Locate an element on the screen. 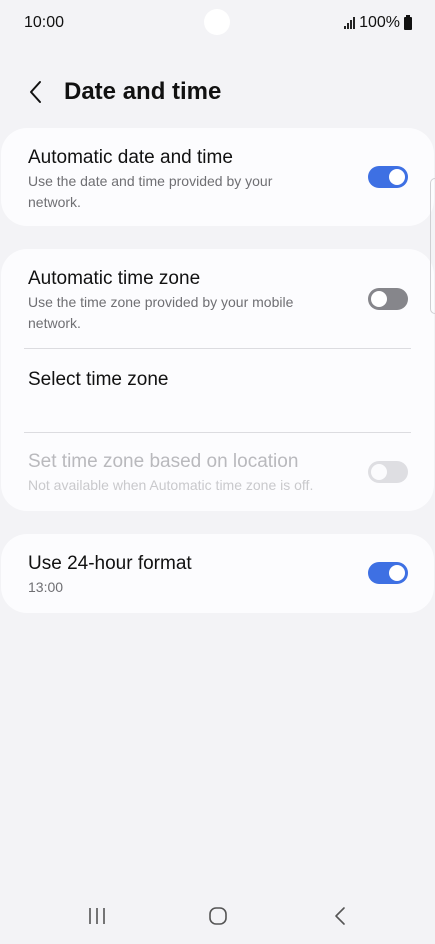 The height and width of the screenshot is (944, 435). navigation-bar is located at coordinates (217, 916).